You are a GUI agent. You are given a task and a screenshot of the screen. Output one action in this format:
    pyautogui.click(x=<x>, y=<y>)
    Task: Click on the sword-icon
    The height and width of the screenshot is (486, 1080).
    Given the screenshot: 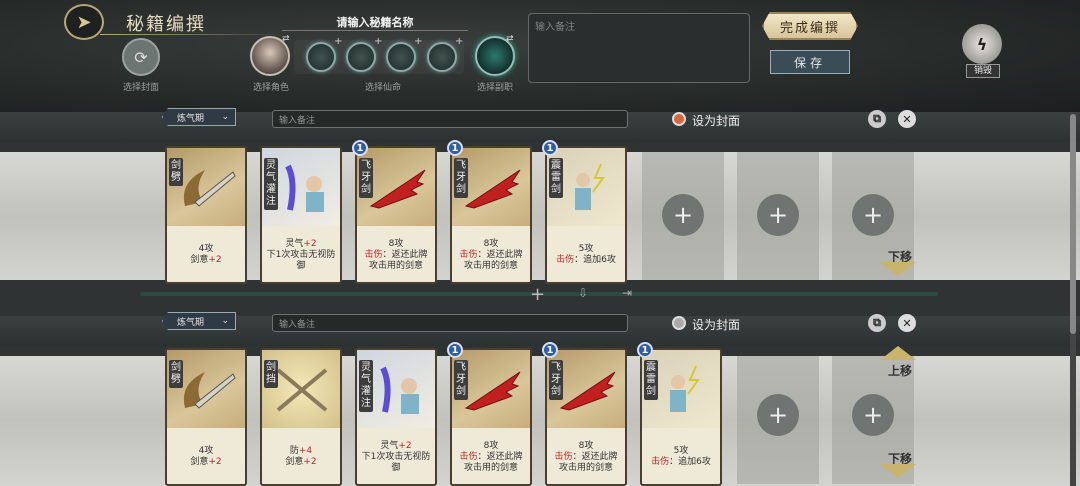 What is the action you would take?
    pyautogui.click(x=209, y=390)
    